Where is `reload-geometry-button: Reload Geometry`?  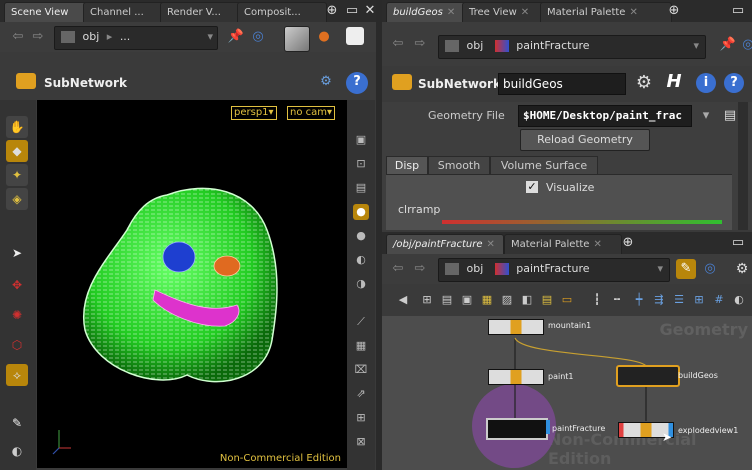 reload-geometry-button: Reload Geometry is located at coordinates (585, 140).